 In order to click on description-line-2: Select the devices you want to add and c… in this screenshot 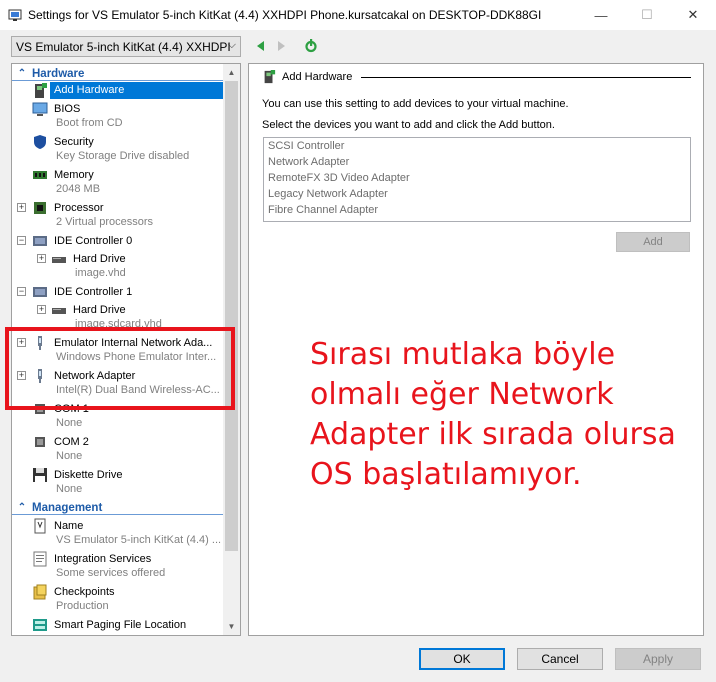, I will do `click(408, 125)`.